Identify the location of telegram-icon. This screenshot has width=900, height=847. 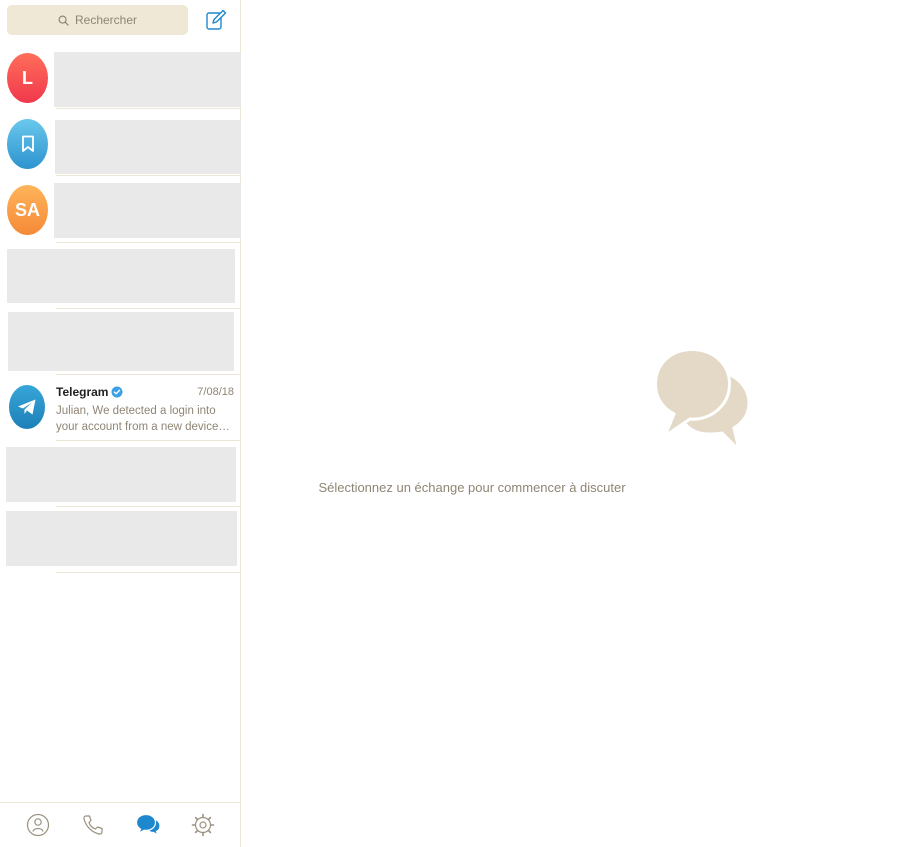
(27, 407).